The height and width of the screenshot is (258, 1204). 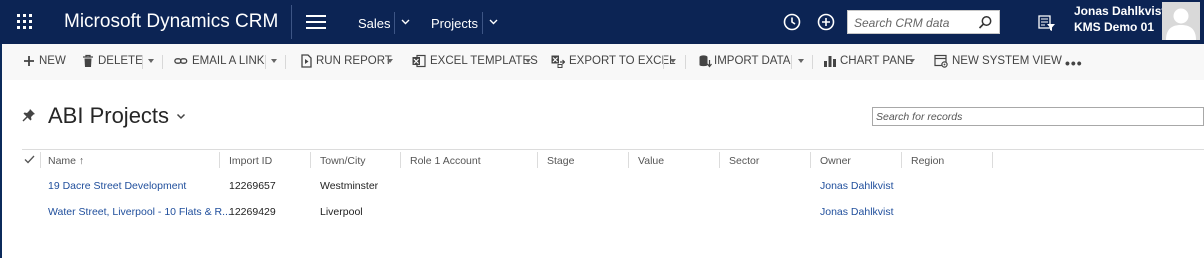 I want to click on excel-icon, so click(x=419, y=61).